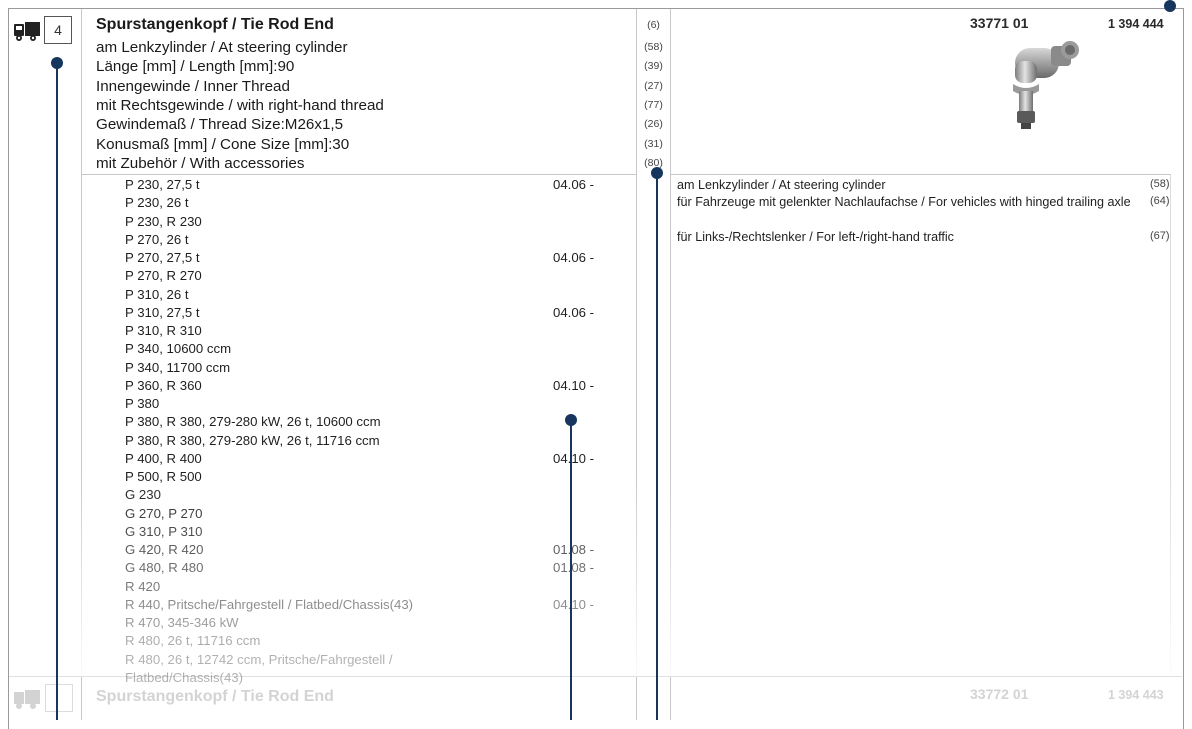  What do you see at coordinates (223, 144) in the screenshot?
I see `attribute-text: Konusmaß [mm] / Cone Size [mm]:30` at bounding box center [223, 144].